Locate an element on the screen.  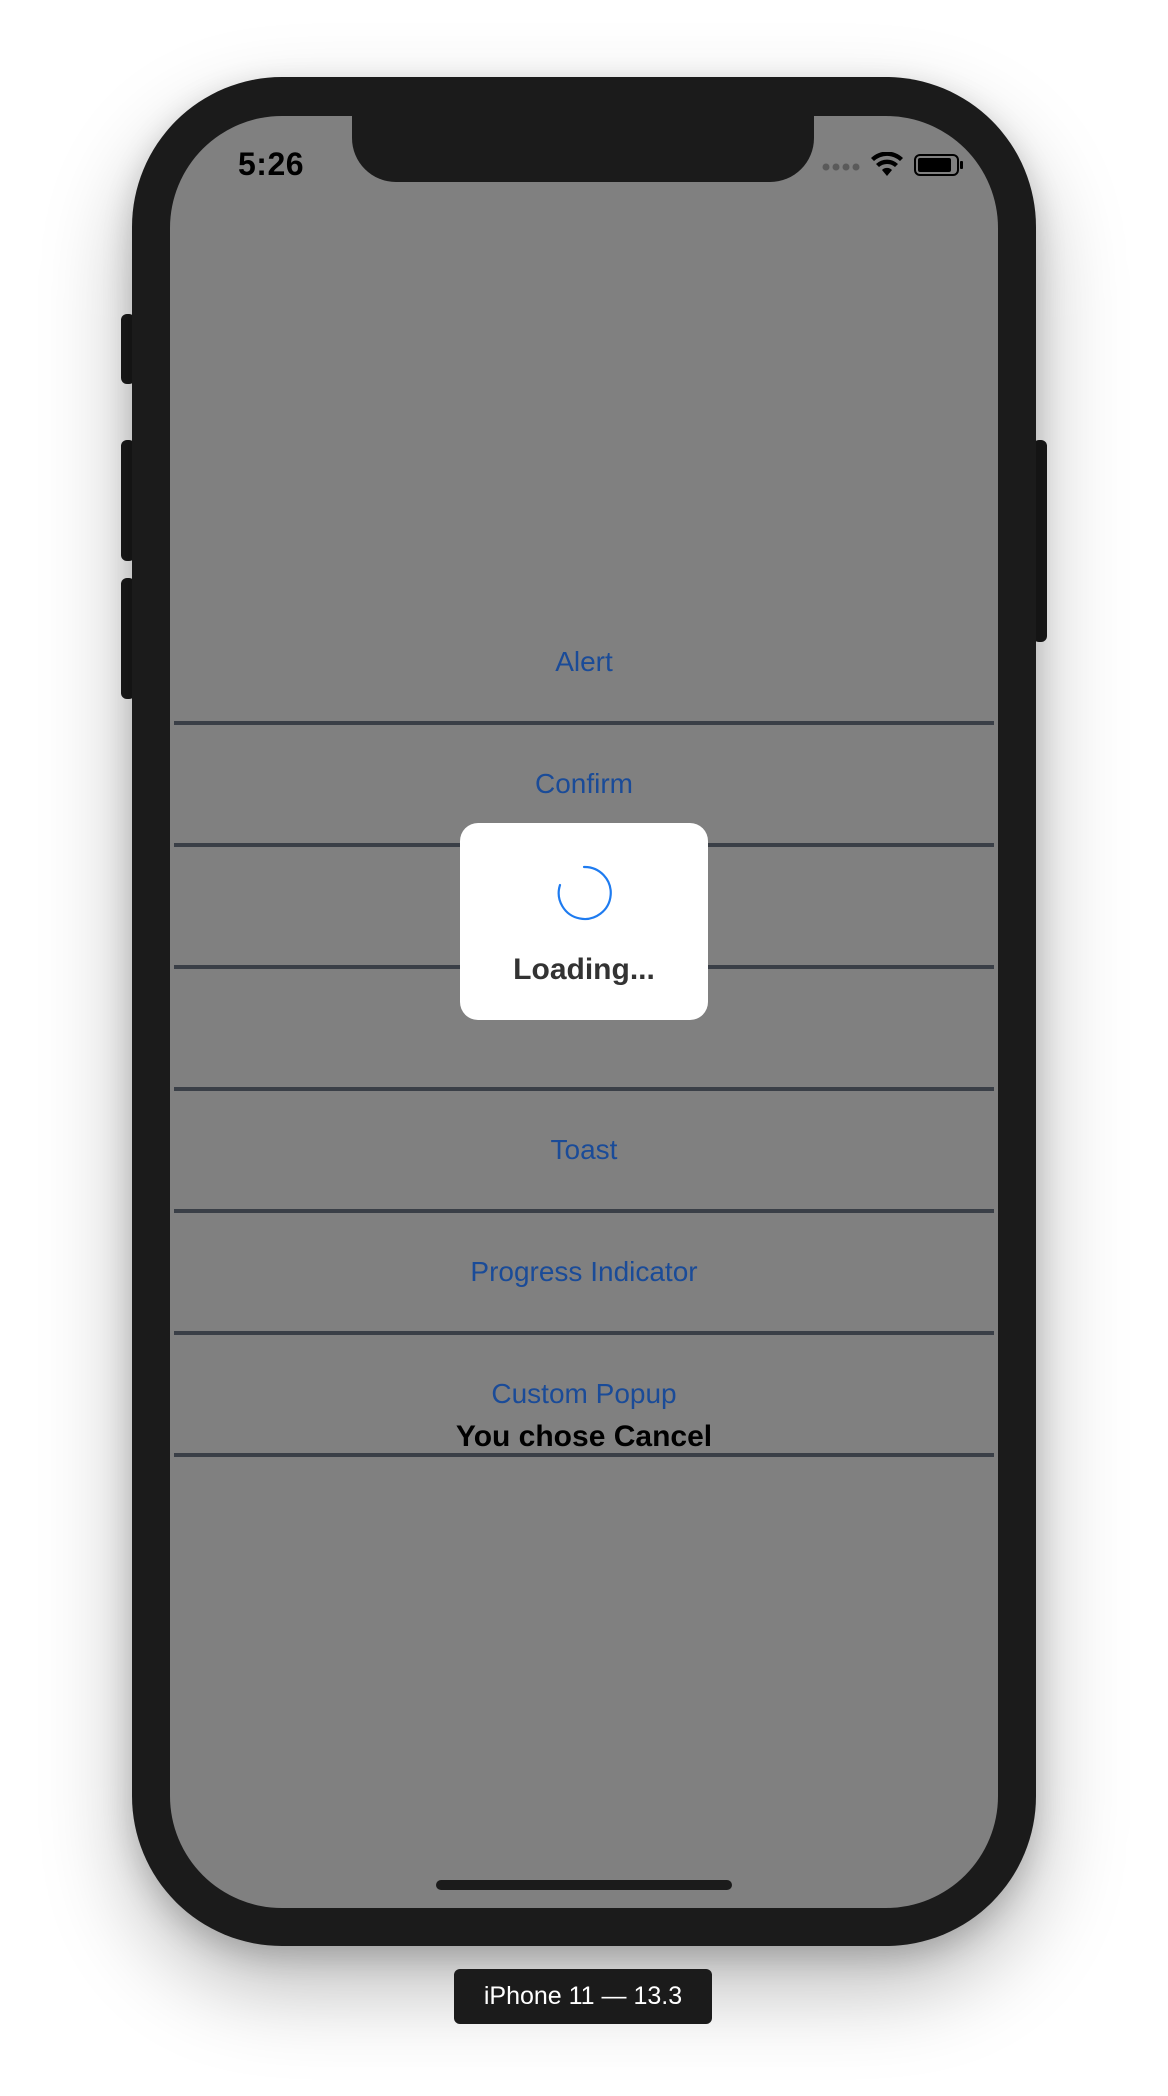
notch is located at coordinates (583, 149).